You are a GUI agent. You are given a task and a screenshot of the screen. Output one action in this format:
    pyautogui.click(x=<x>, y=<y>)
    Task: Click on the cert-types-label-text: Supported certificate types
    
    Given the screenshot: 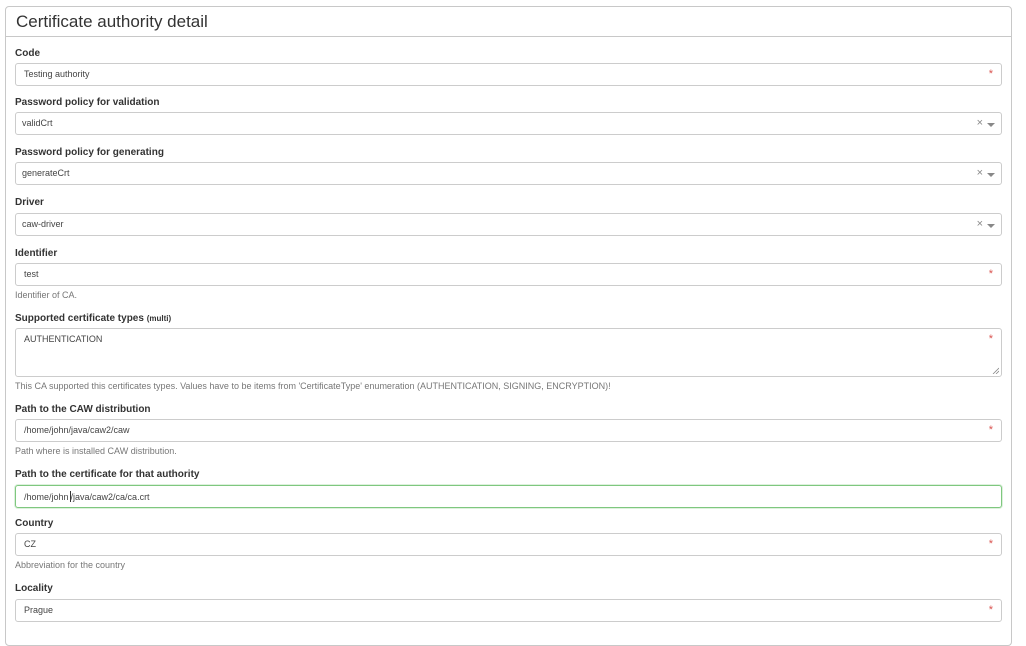 What is the action you would take?
    pyautogui.click(x=79, y=318)
    